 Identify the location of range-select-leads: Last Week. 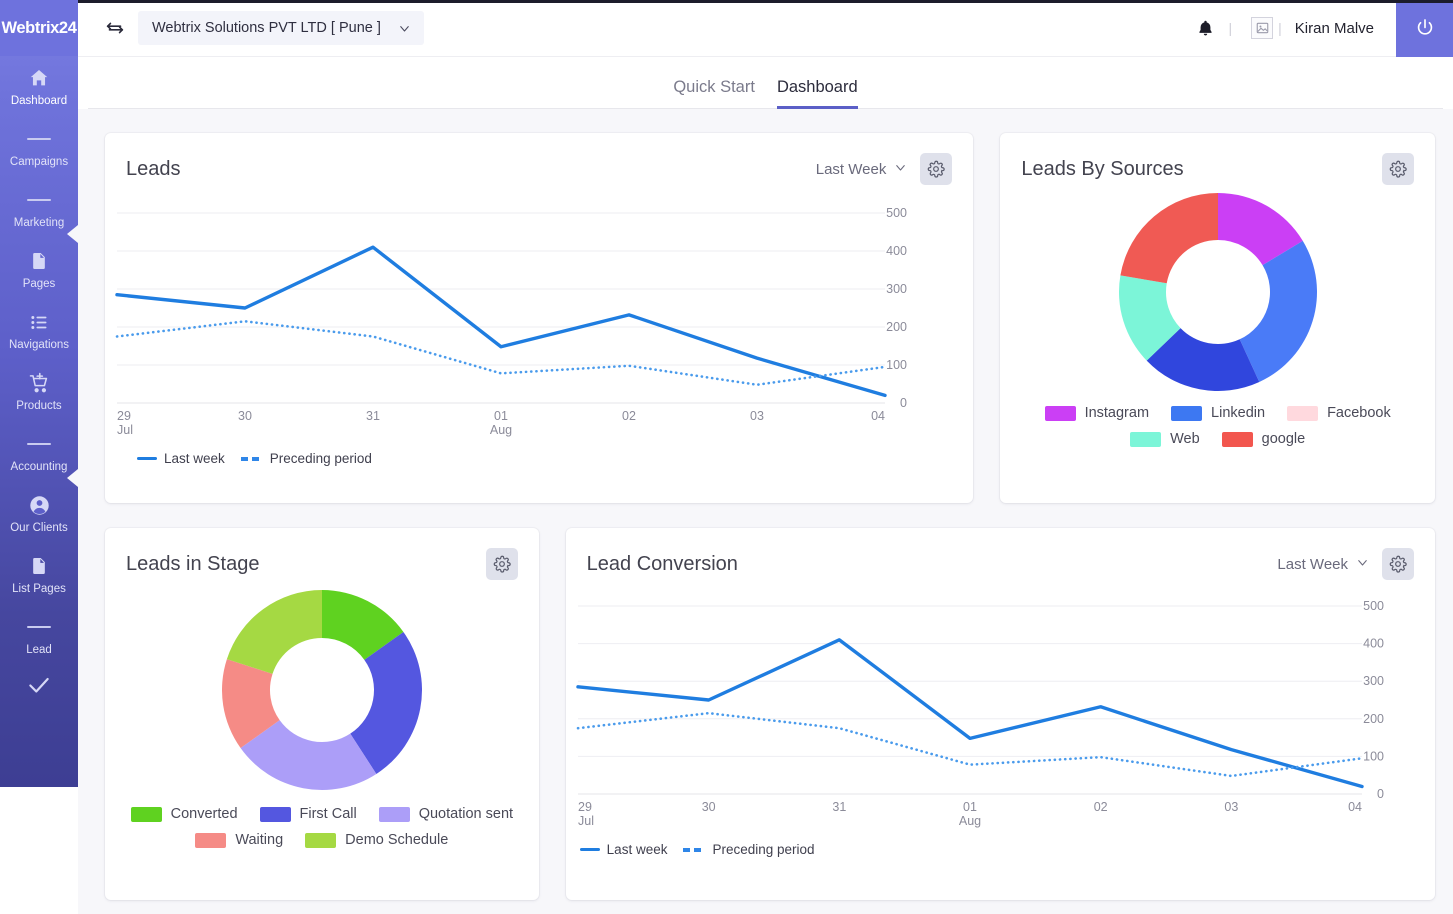
(862, 169).